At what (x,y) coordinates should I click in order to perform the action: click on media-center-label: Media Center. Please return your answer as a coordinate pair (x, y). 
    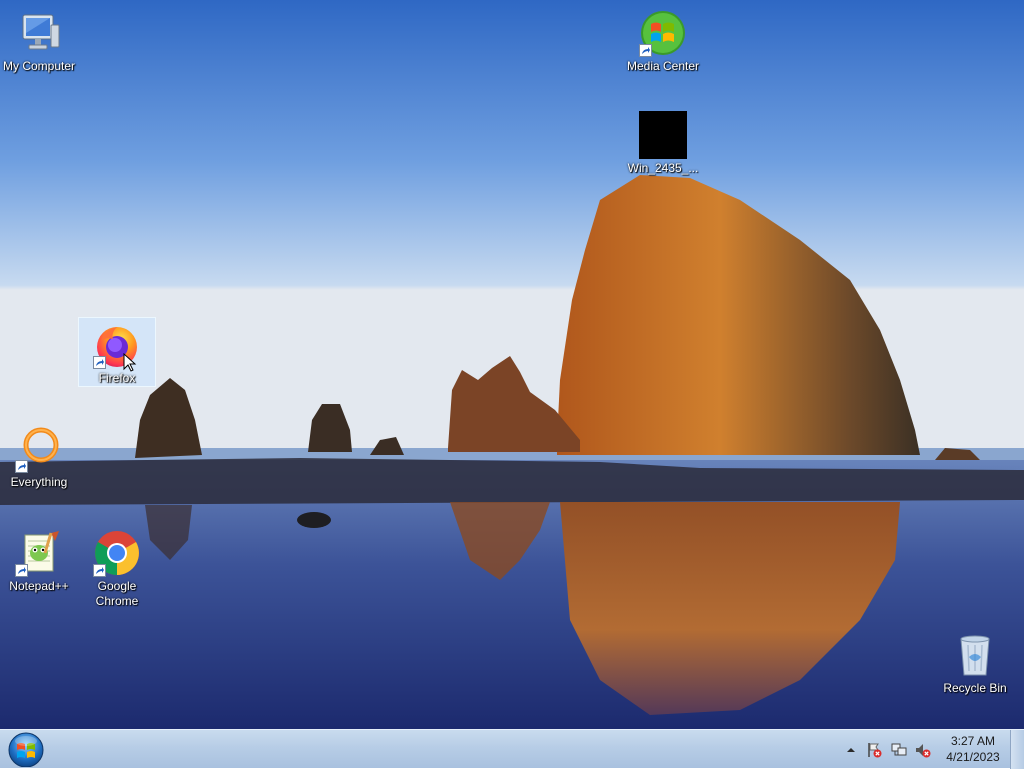
    Looking at the image, I should click on (663, 66).